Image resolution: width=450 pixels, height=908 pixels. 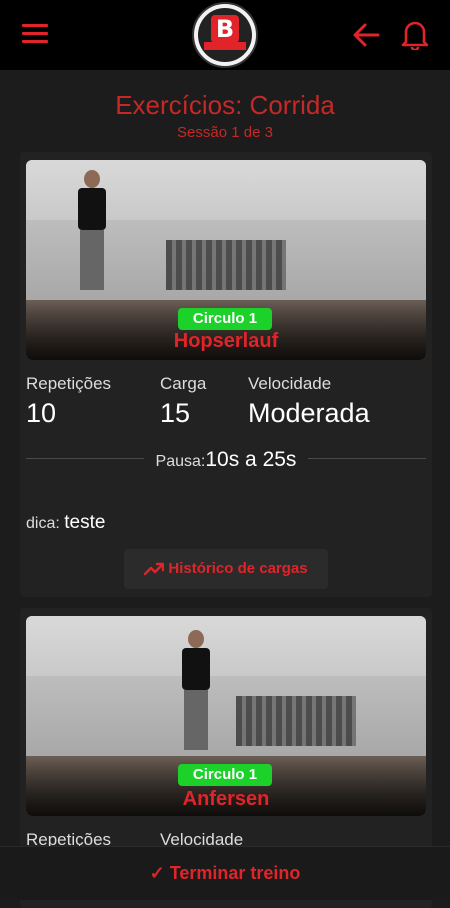 I want to click on hamburger-menu-icon, so click(x=35, y=35).